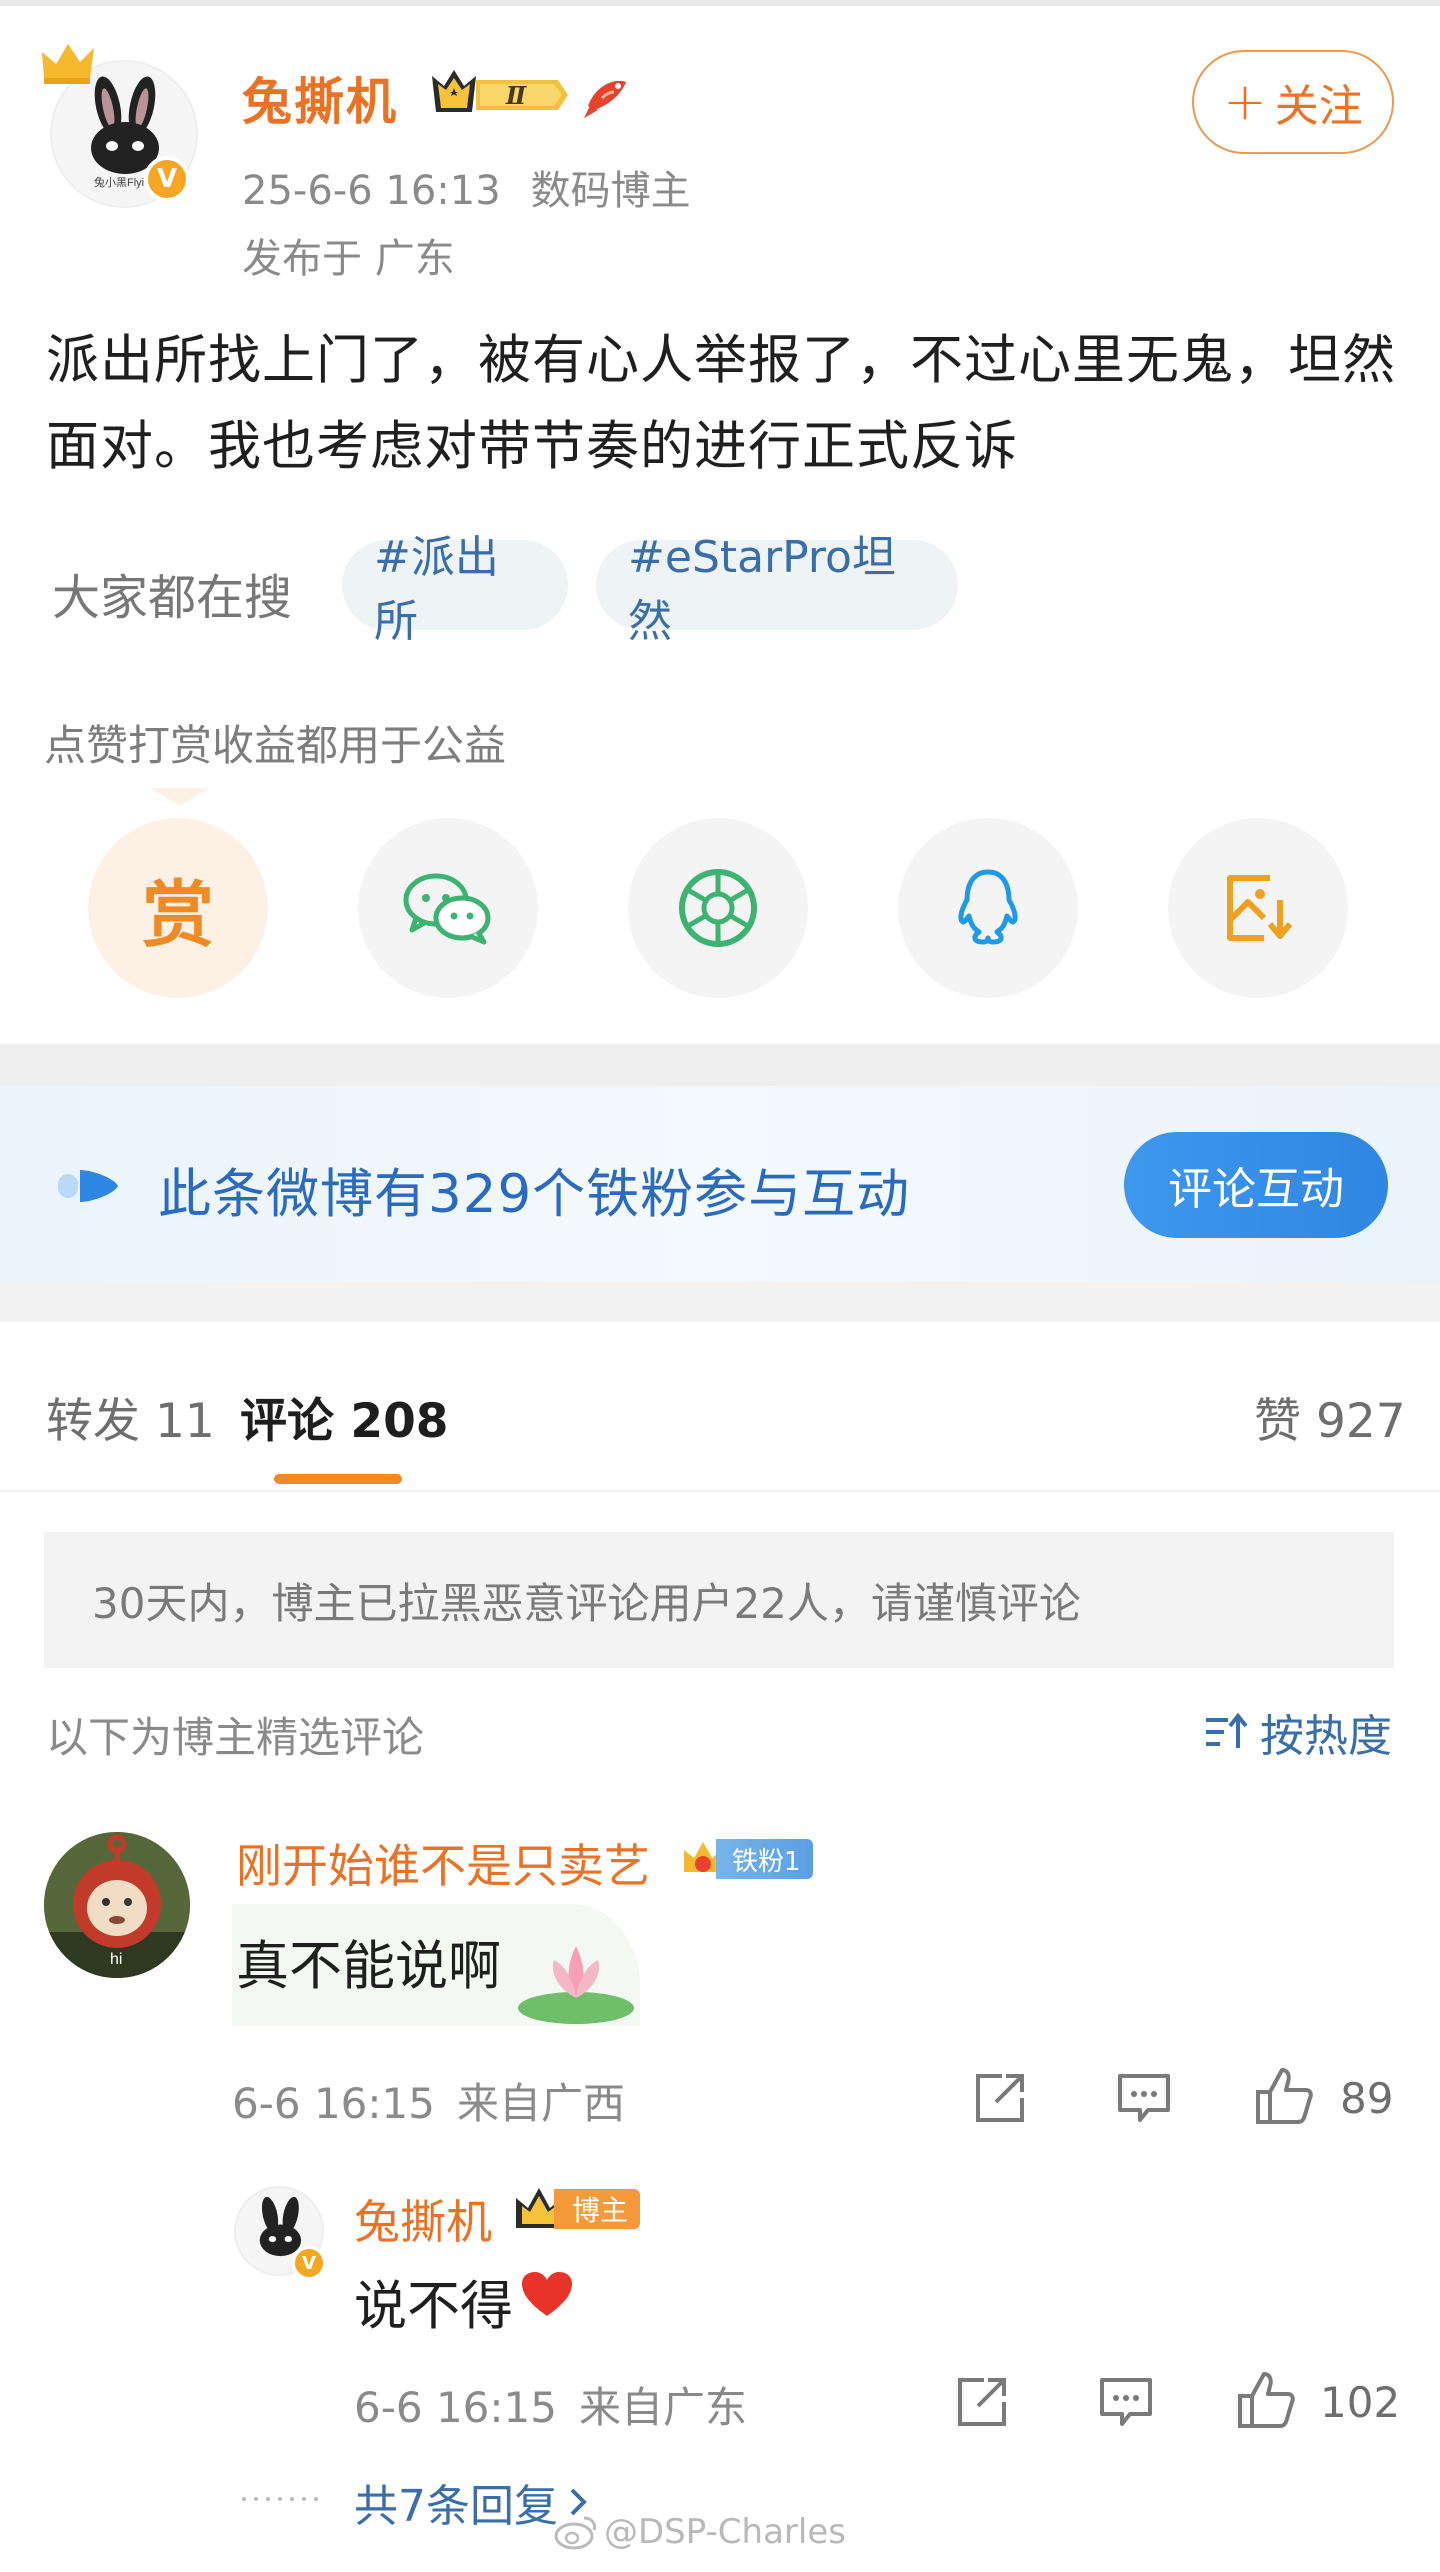 Image resolution: width=1440 pixels, height=2572 pixels. Describe the element at coordinates (547, 2294) in the screenshot. I see `heart-icon` at that location.